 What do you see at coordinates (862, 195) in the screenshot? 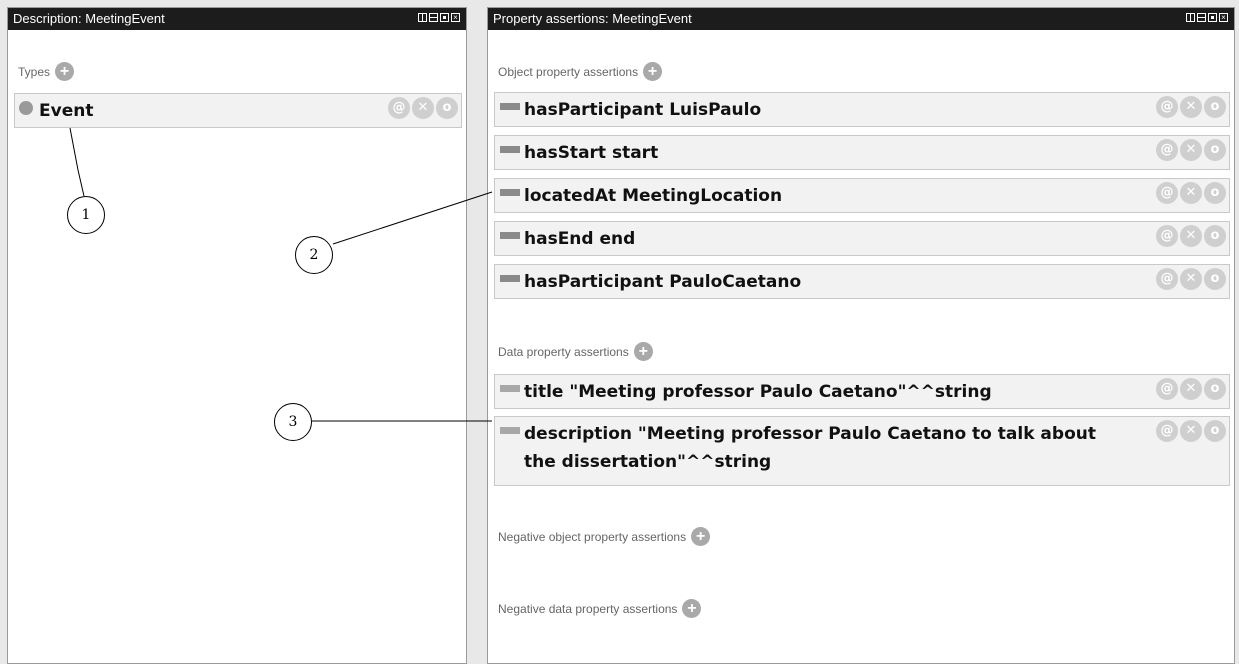
I see `object-assertion-row: locatedAt MeetingLocation @ ✕ o` at bounding box center [862, 195].